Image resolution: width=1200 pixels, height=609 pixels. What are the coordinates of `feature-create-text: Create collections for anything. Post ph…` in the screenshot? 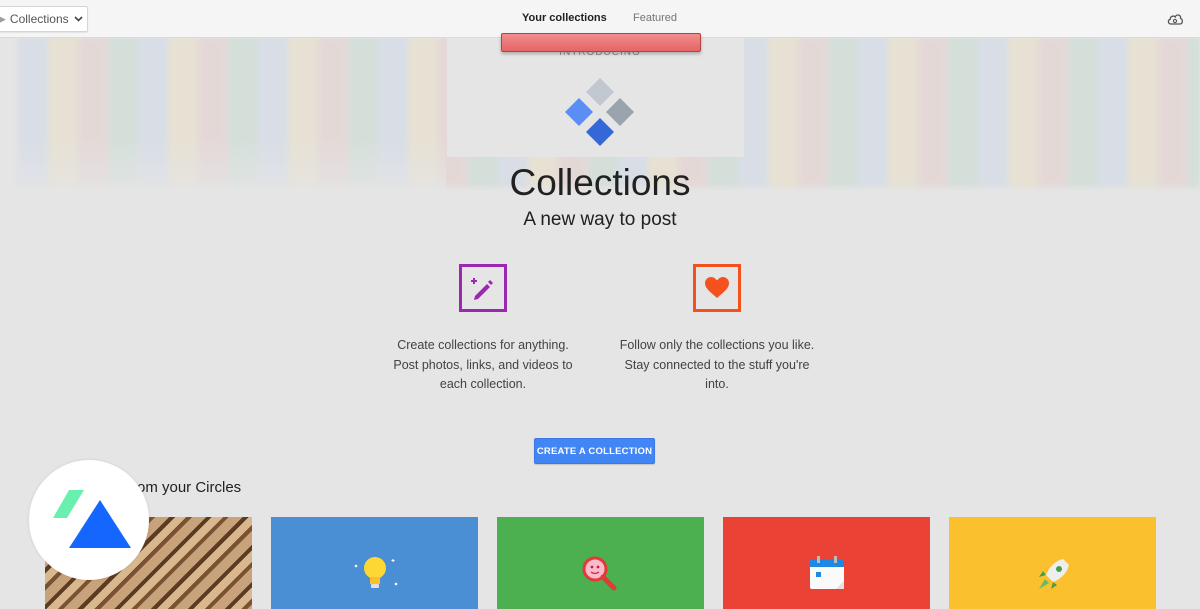 It's located at (483, 364).